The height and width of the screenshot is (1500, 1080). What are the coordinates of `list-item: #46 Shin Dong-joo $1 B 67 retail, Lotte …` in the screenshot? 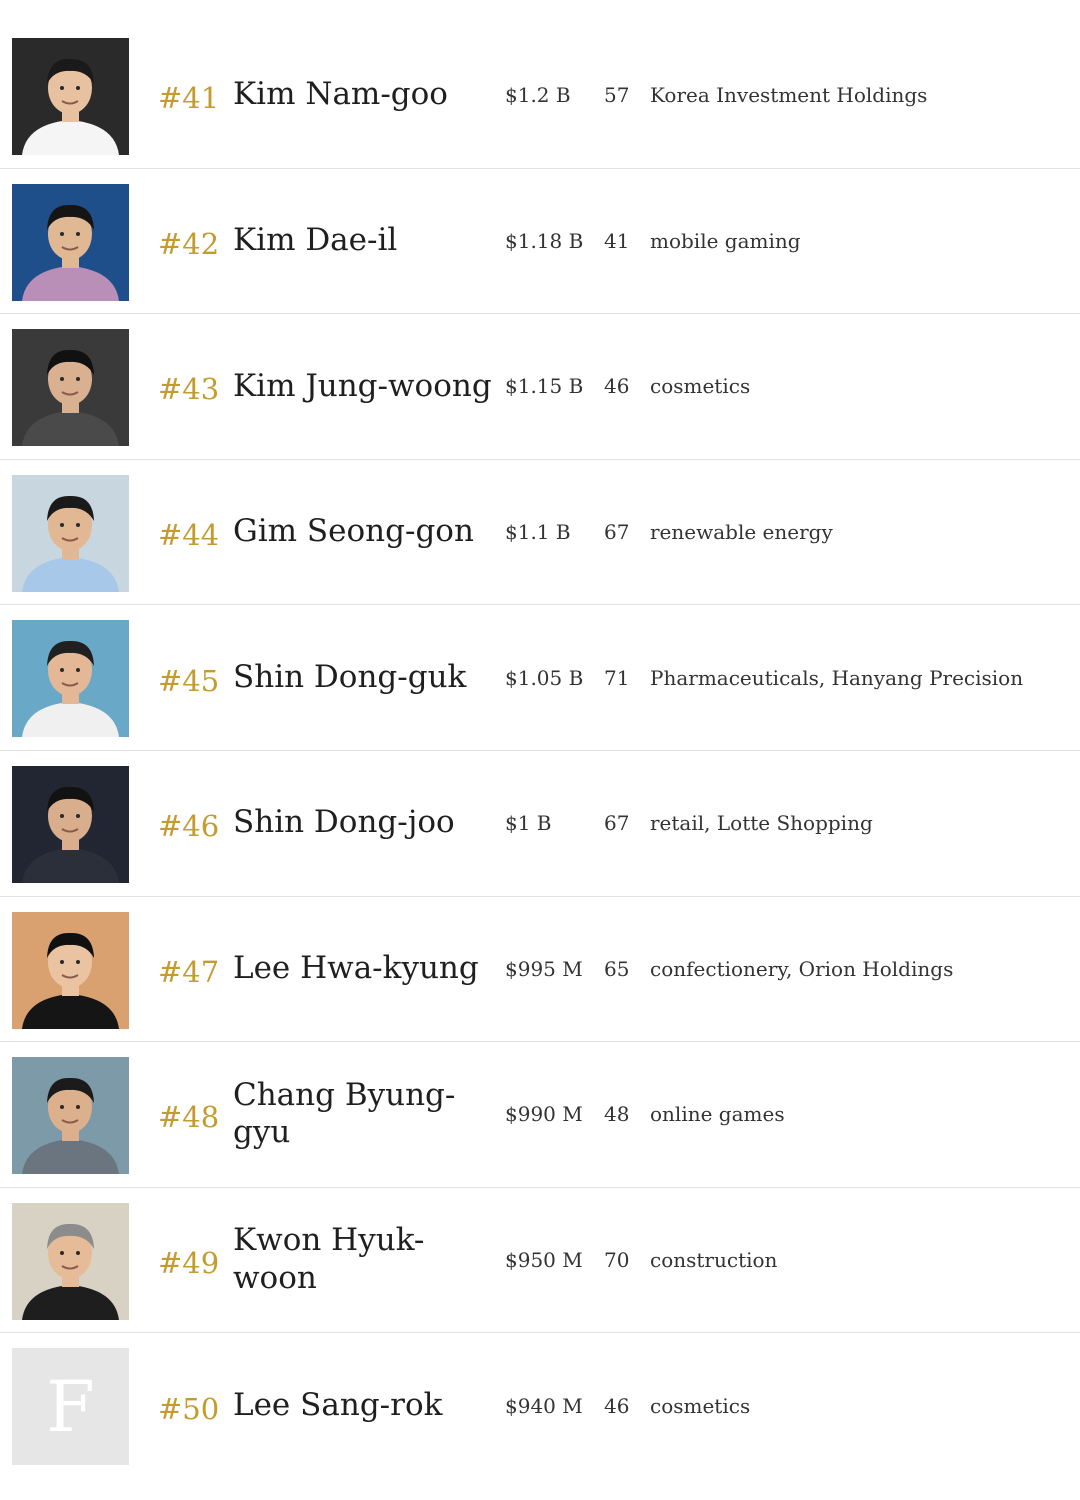 It's located at (540, 824).